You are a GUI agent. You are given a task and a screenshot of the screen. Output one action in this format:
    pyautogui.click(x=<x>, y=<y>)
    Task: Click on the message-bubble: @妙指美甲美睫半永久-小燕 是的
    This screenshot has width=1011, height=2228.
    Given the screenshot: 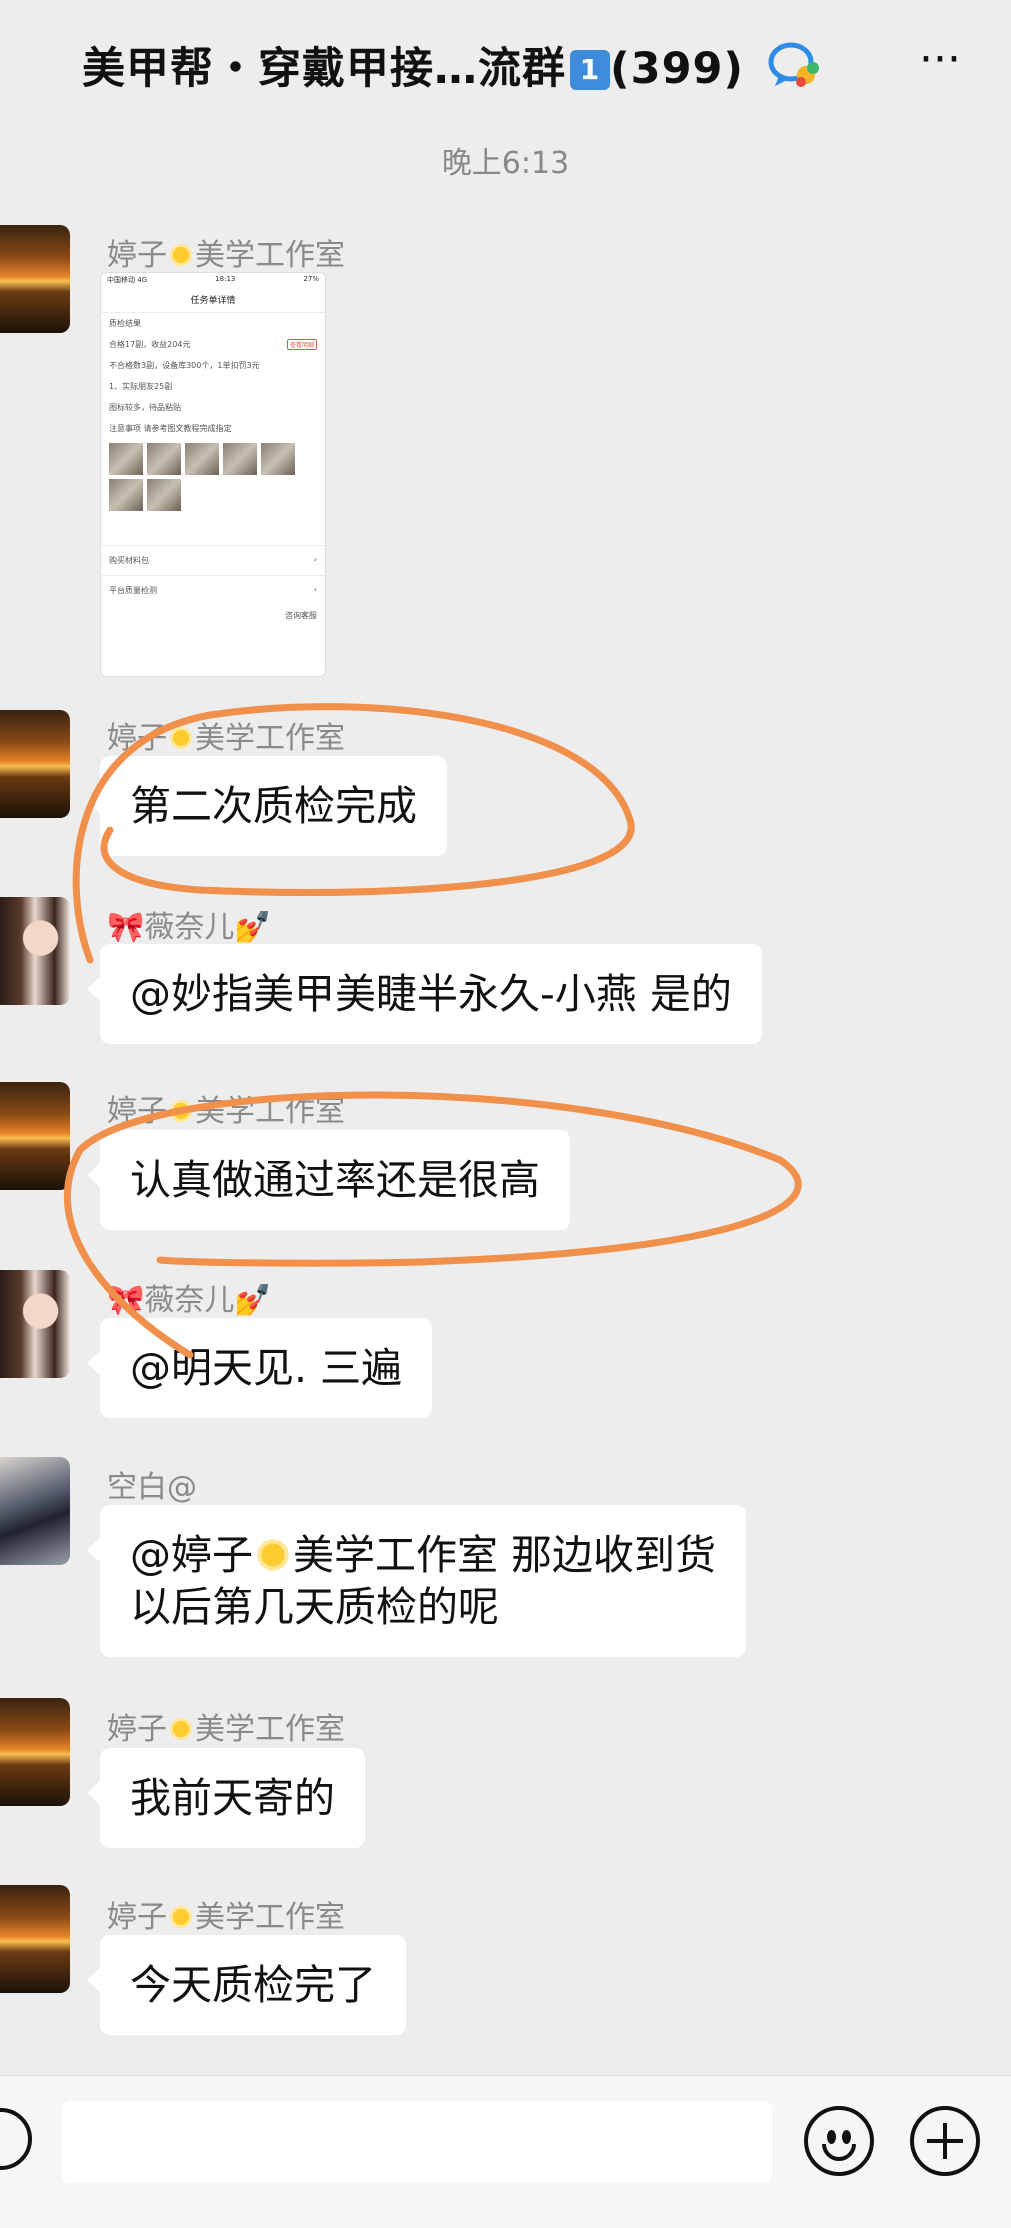 What is the action you would take?
    pyautogui.click(x=424, y=994)
    